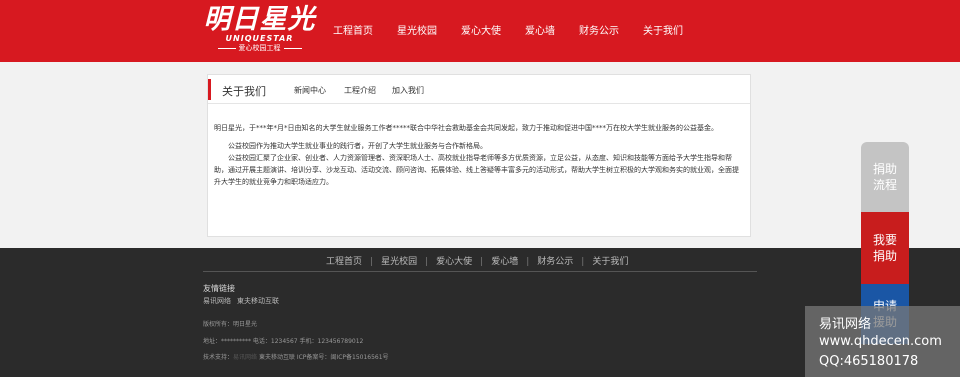 This screenshot has width=960, height=377. Describe the element at coordinates (845, 324) in the screenshot. I see `watermark-name: 易讯网络` at that location.